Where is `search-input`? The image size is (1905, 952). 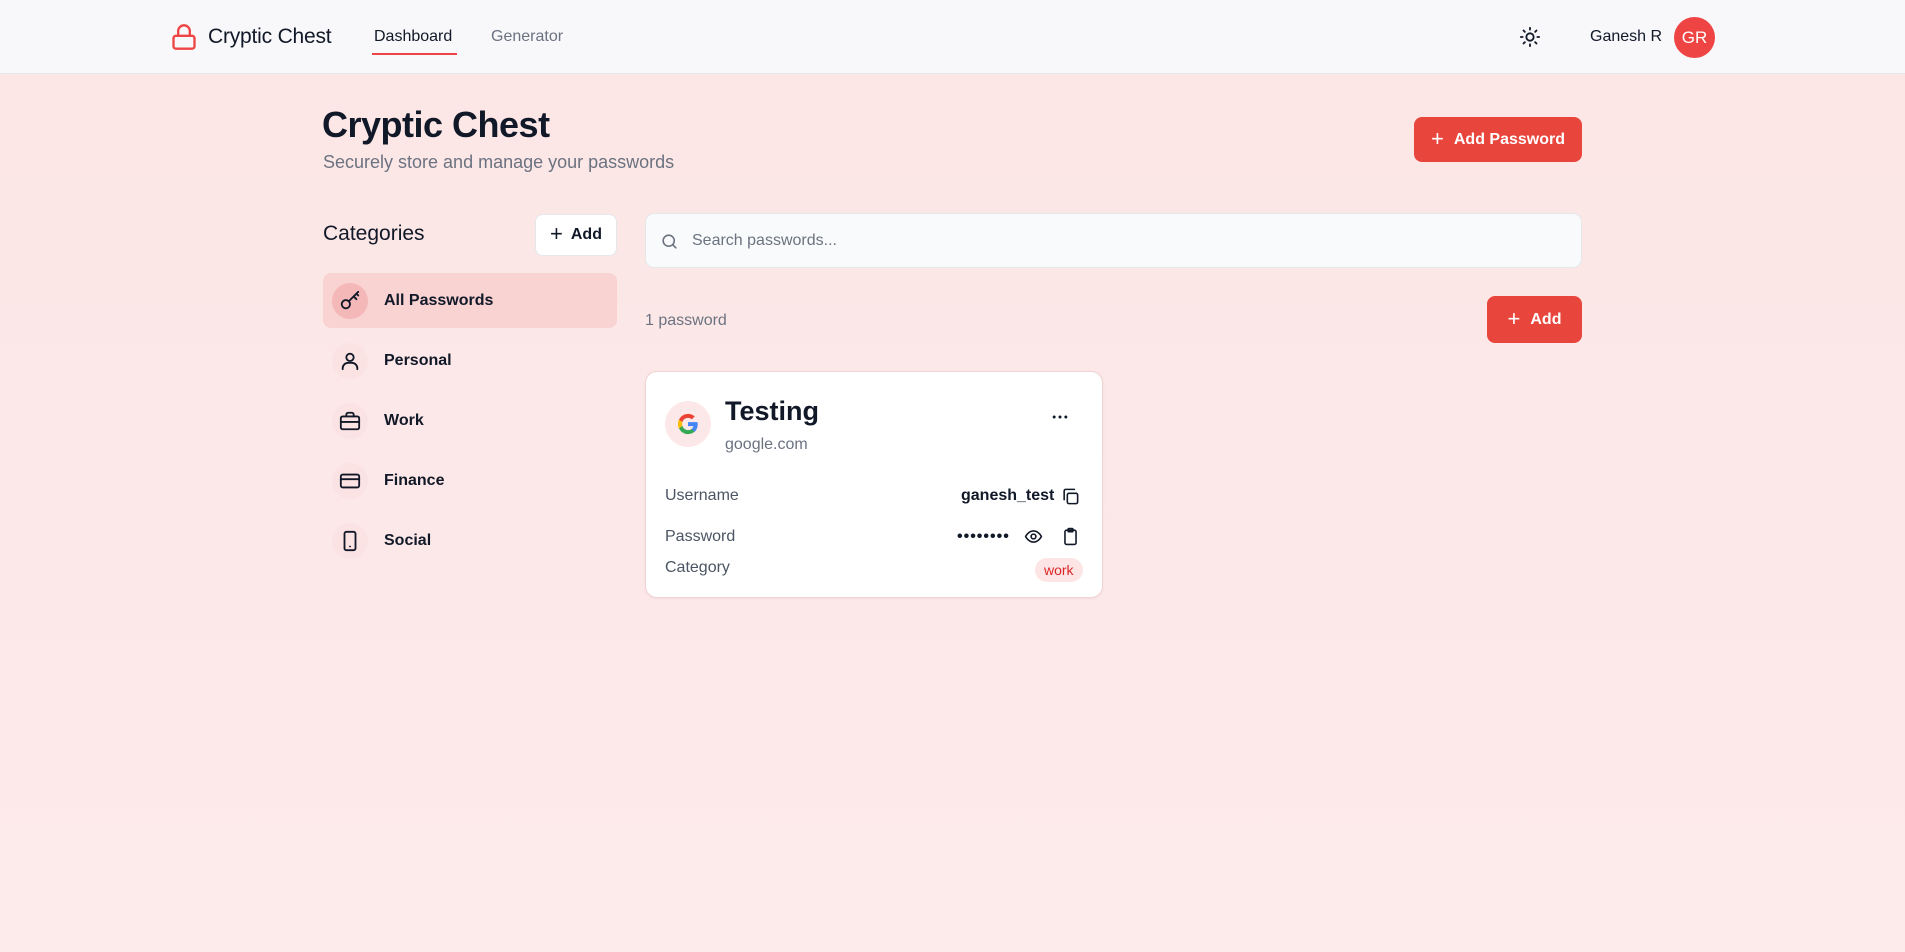 search-input is located at coordinates (1132, 240).